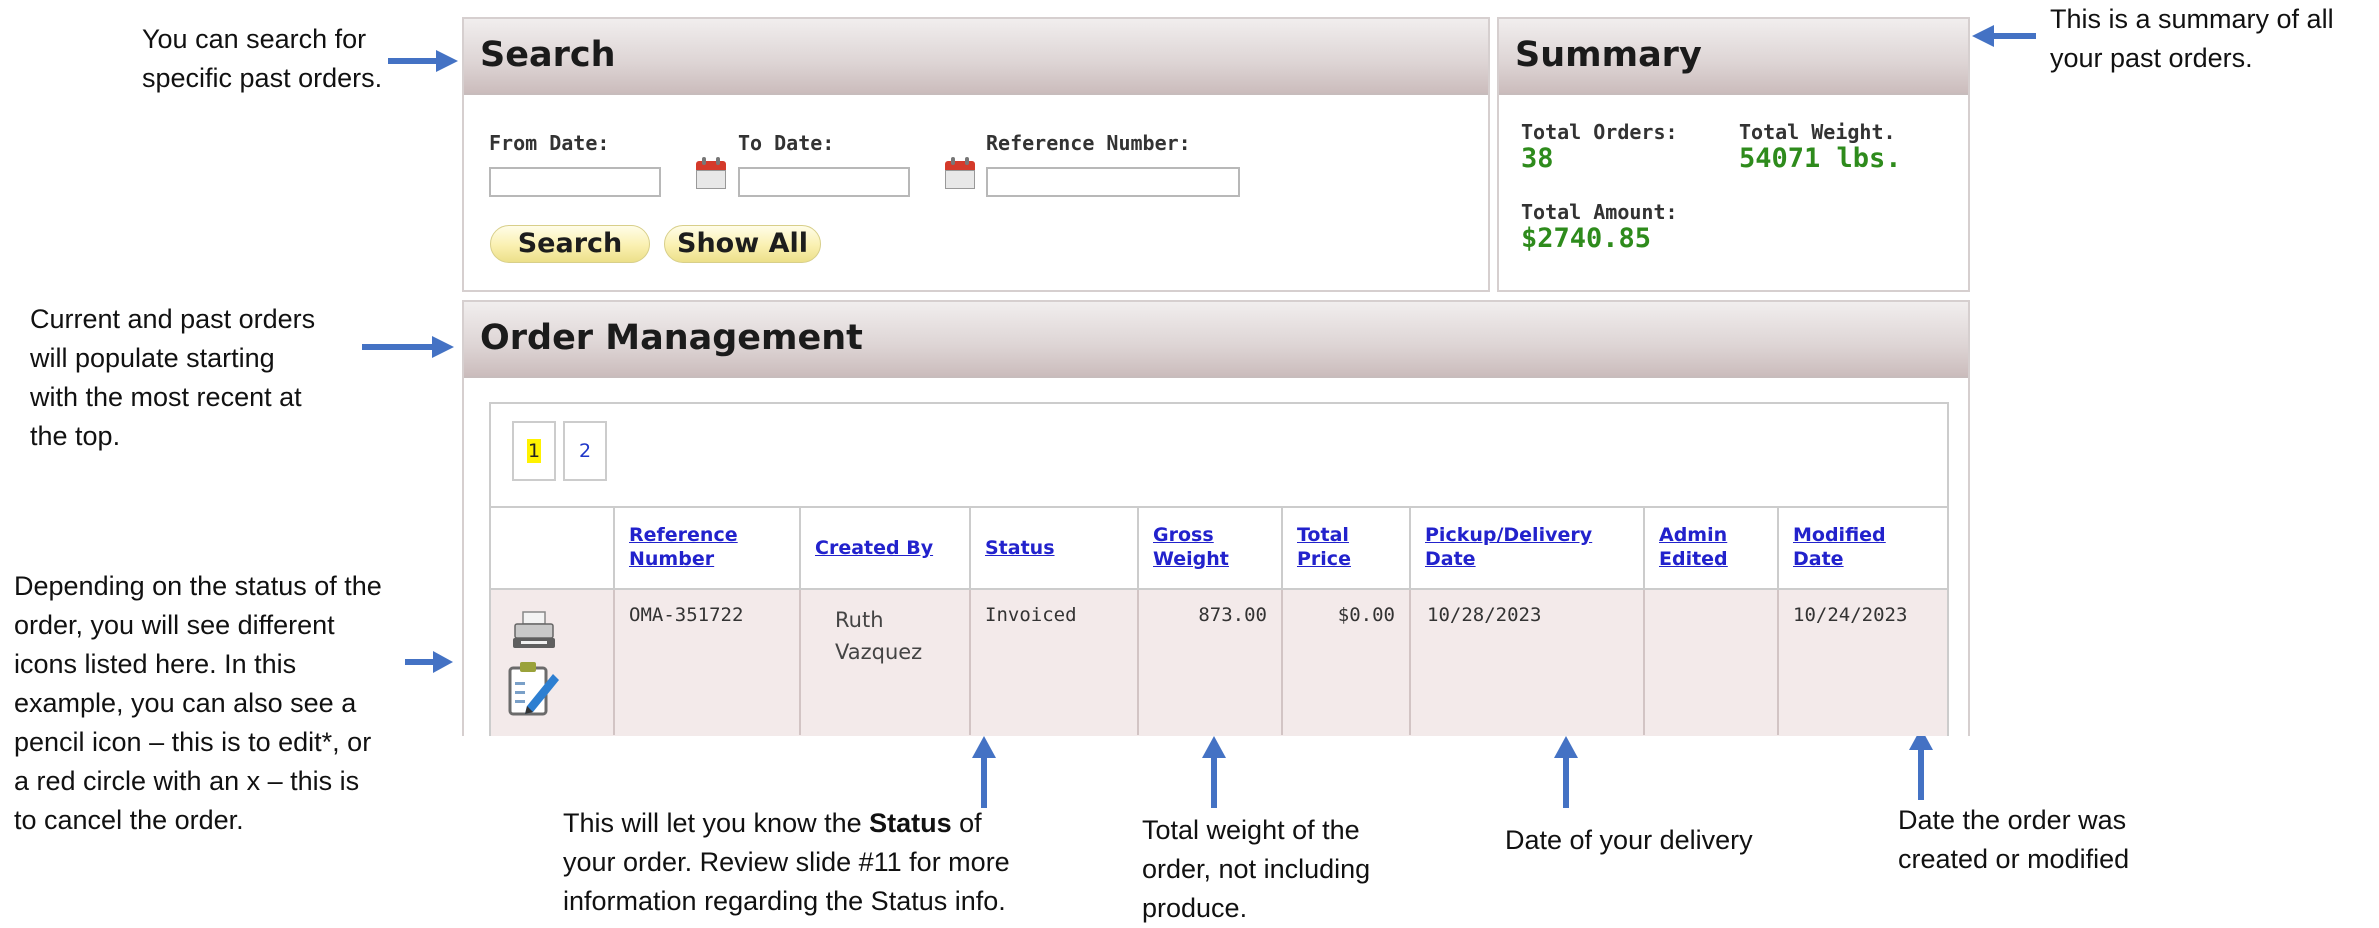  What do you see at coordinates (1599, 132) in the screenshot?
I see `total-orders-label: Total Orders:` at bounding box center [1599, 132].